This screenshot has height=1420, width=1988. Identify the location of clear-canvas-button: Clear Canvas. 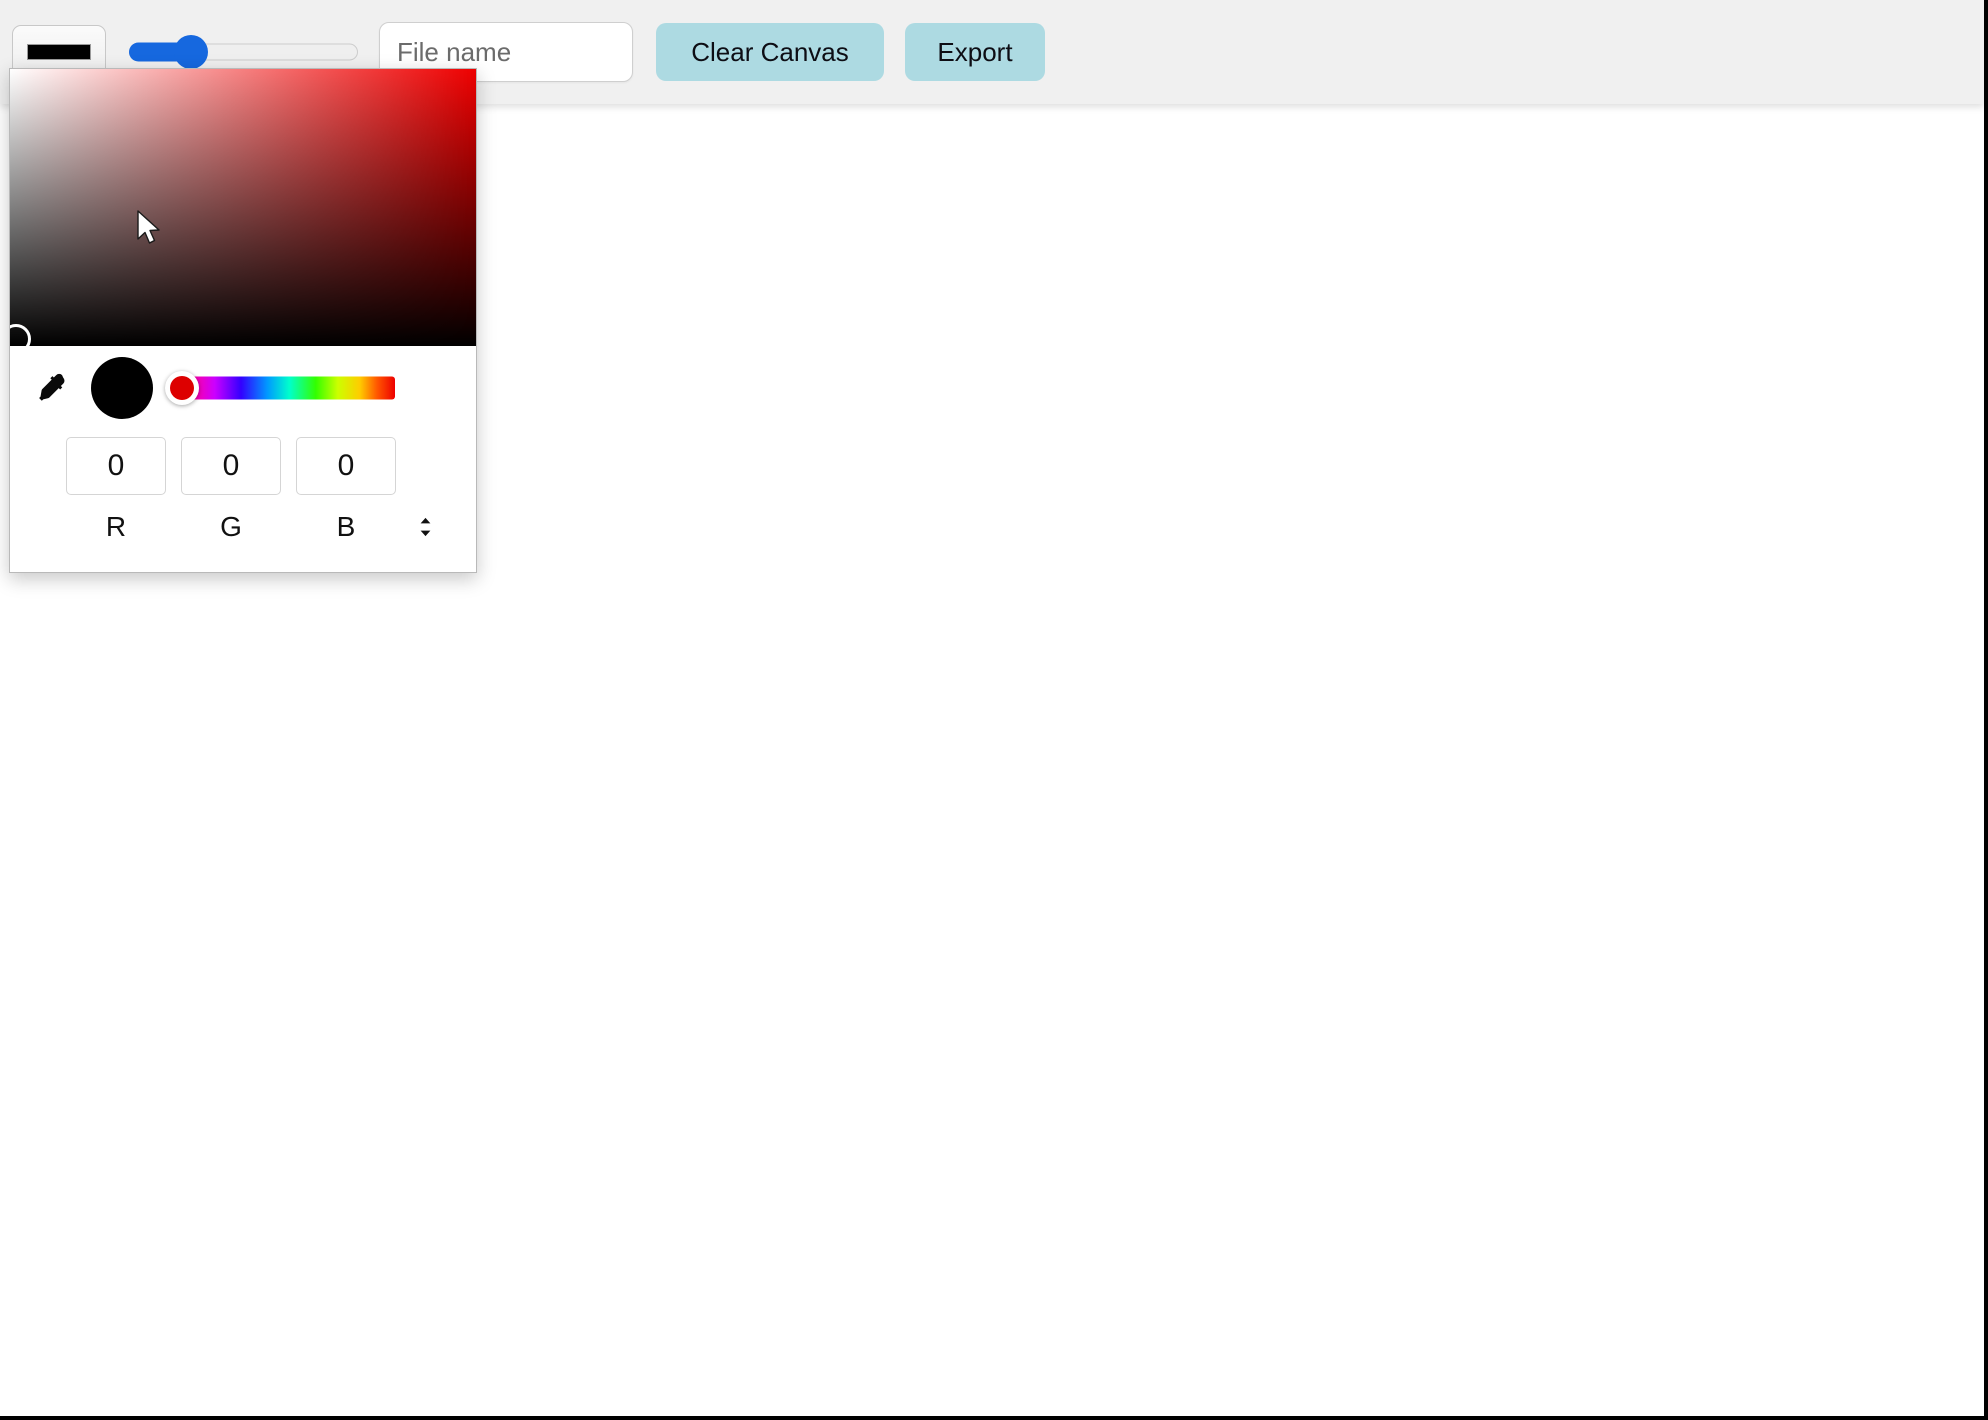
(770, 52).